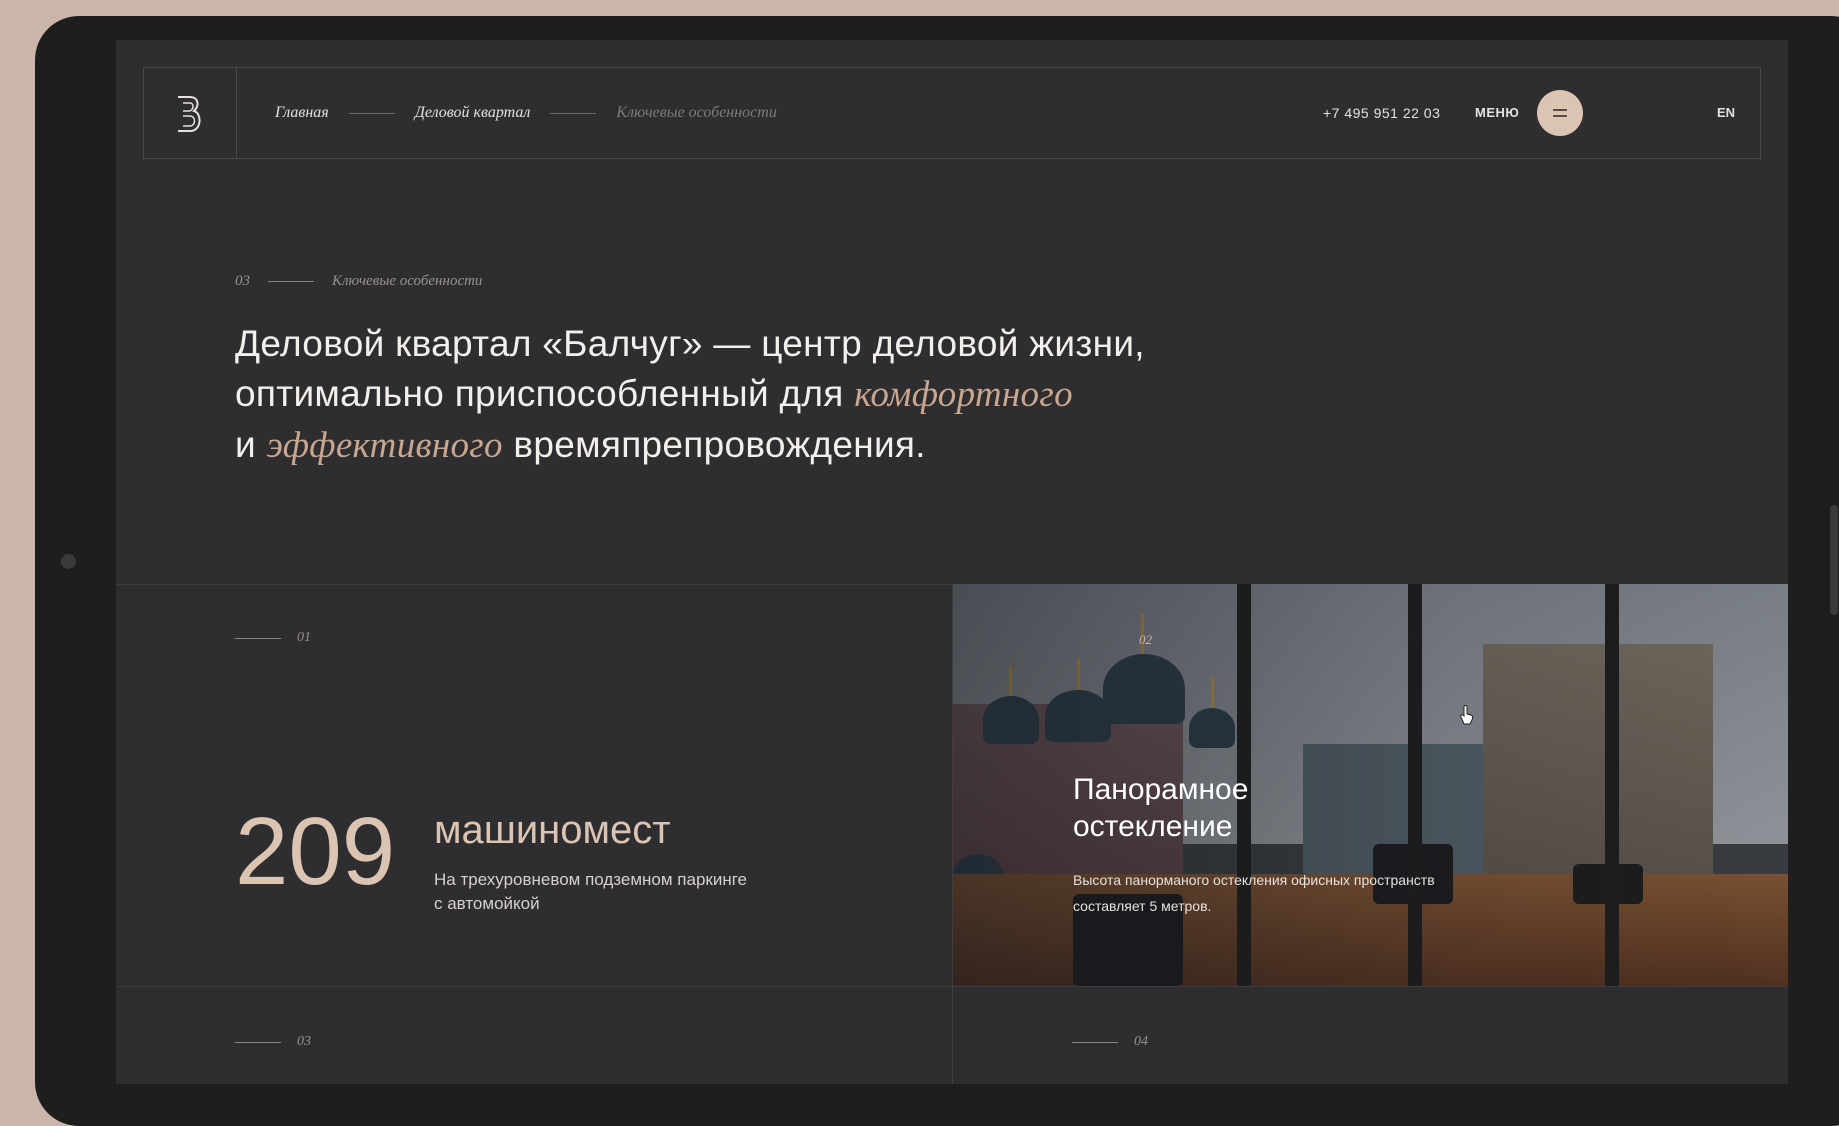 The height and width of the screenshot is (1126, 1839). Describe the element at coordinates (304, 1041) in the screenshot. I see `feature-number: 03` at that location.